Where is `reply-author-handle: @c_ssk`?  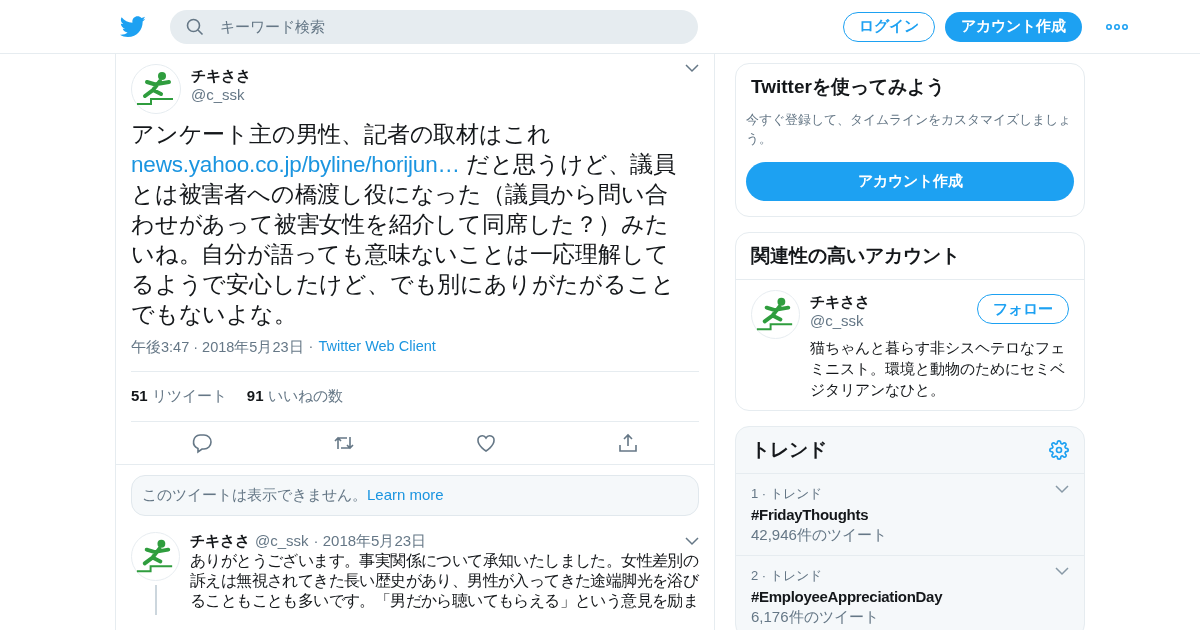
reply-author-handle: @c_ssk is located at coordinates (282, 540).